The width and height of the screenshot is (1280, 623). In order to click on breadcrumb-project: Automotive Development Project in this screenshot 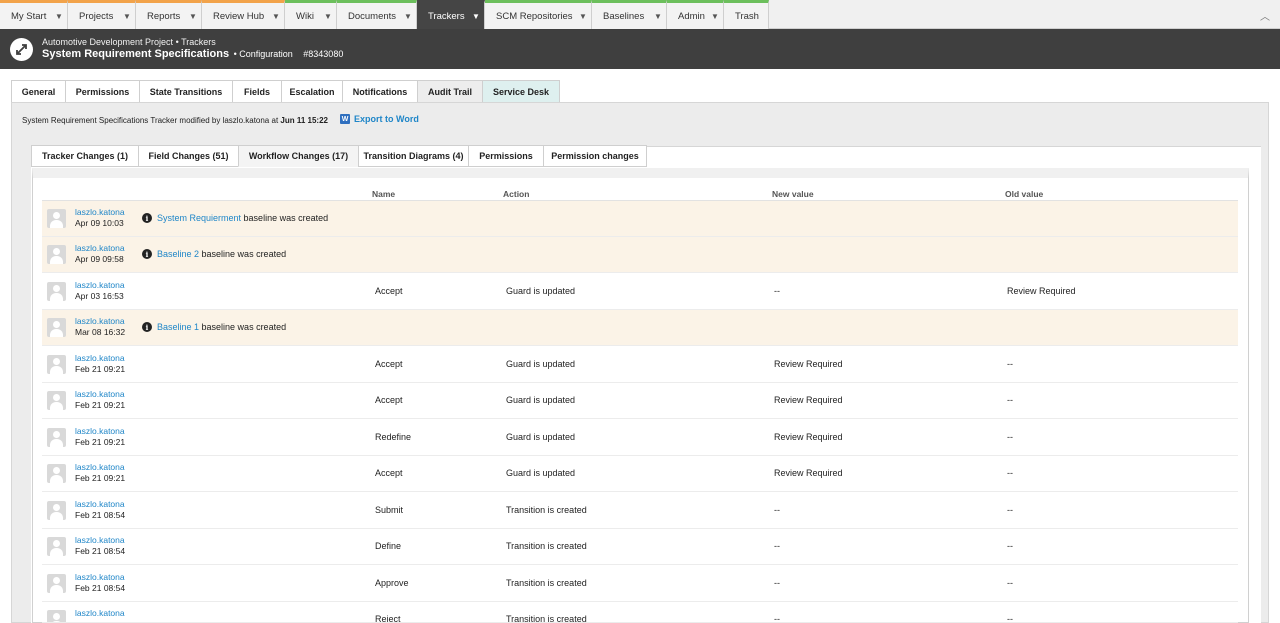, I will do `click(107, 42)`.